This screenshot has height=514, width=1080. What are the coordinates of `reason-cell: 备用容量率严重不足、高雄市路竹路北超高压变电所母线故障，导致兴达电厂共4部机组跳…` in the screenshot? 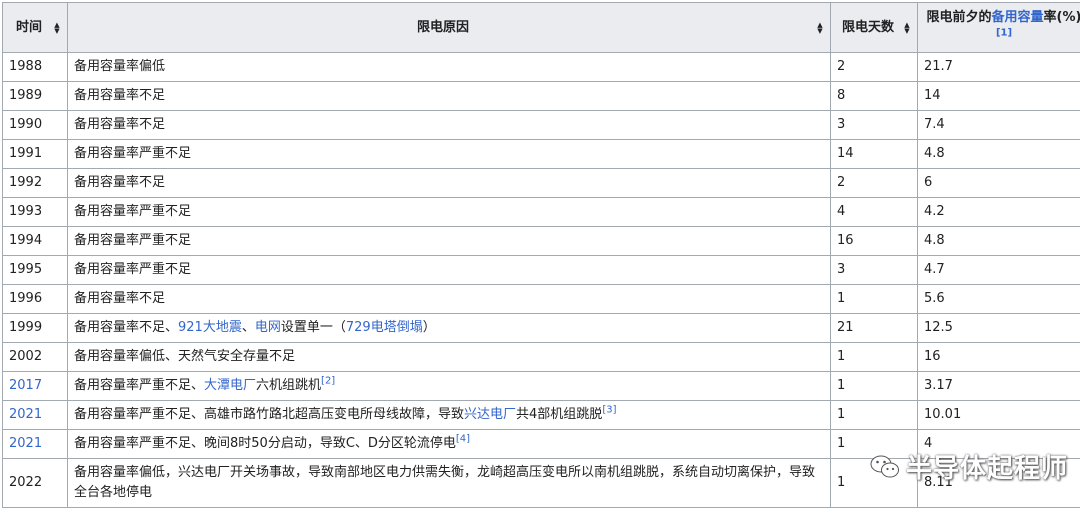 It's located at (449, 415).